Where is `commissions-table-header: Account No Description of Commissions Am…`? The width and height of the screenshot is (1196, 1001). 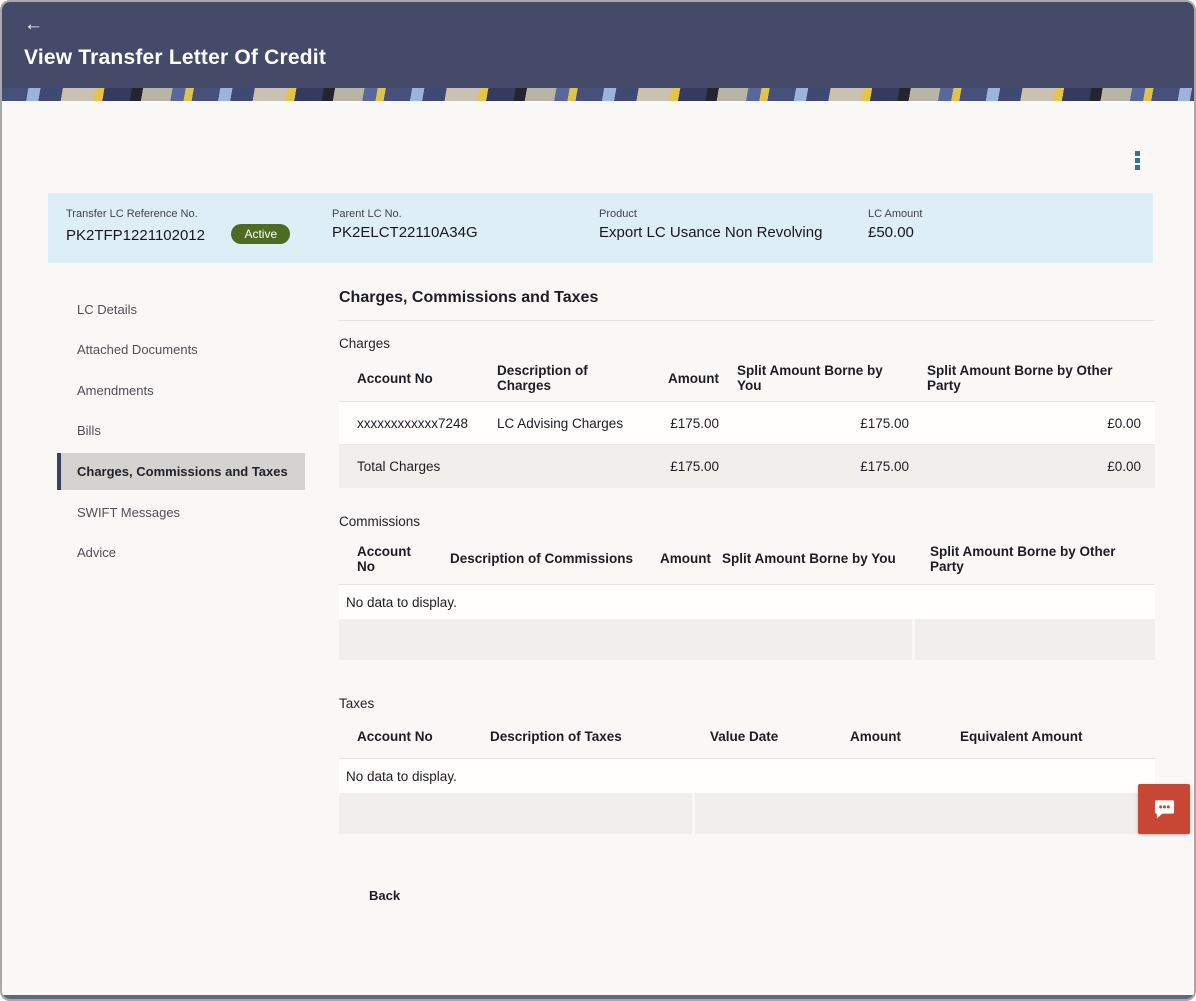
commissions-table-header: Account No Description of Commissions Am… is located at coordinates (747, 559).